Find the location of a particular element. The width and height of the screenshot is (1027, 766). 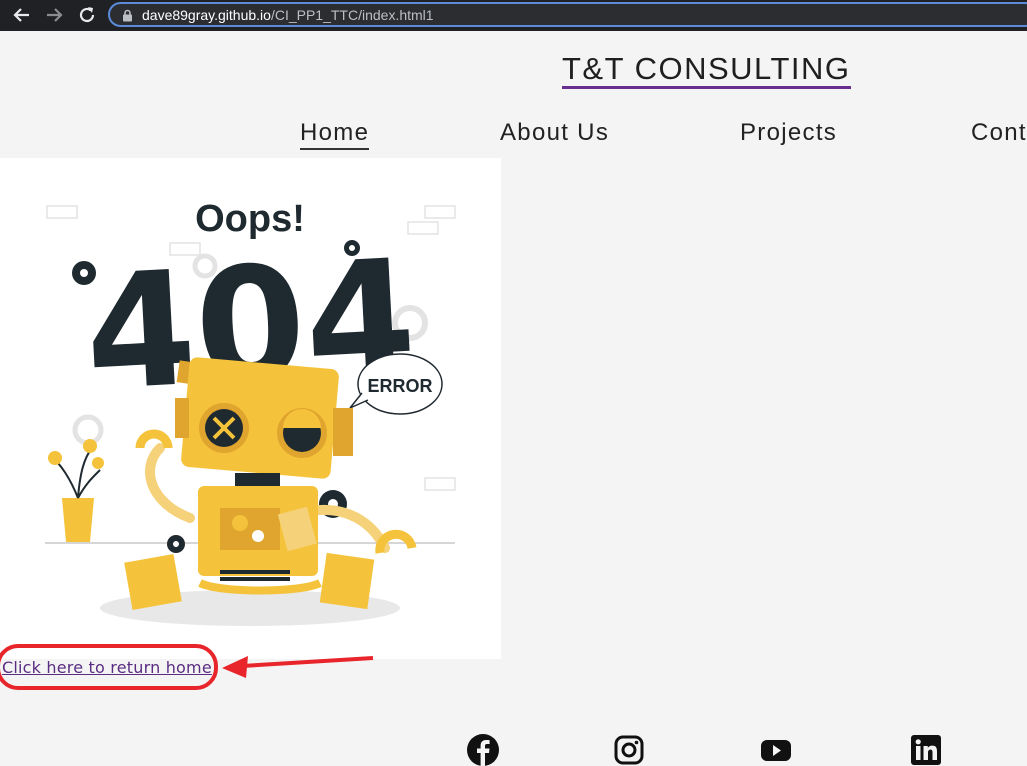

annotation-arrow-icon is located at coordinates (298, 667).